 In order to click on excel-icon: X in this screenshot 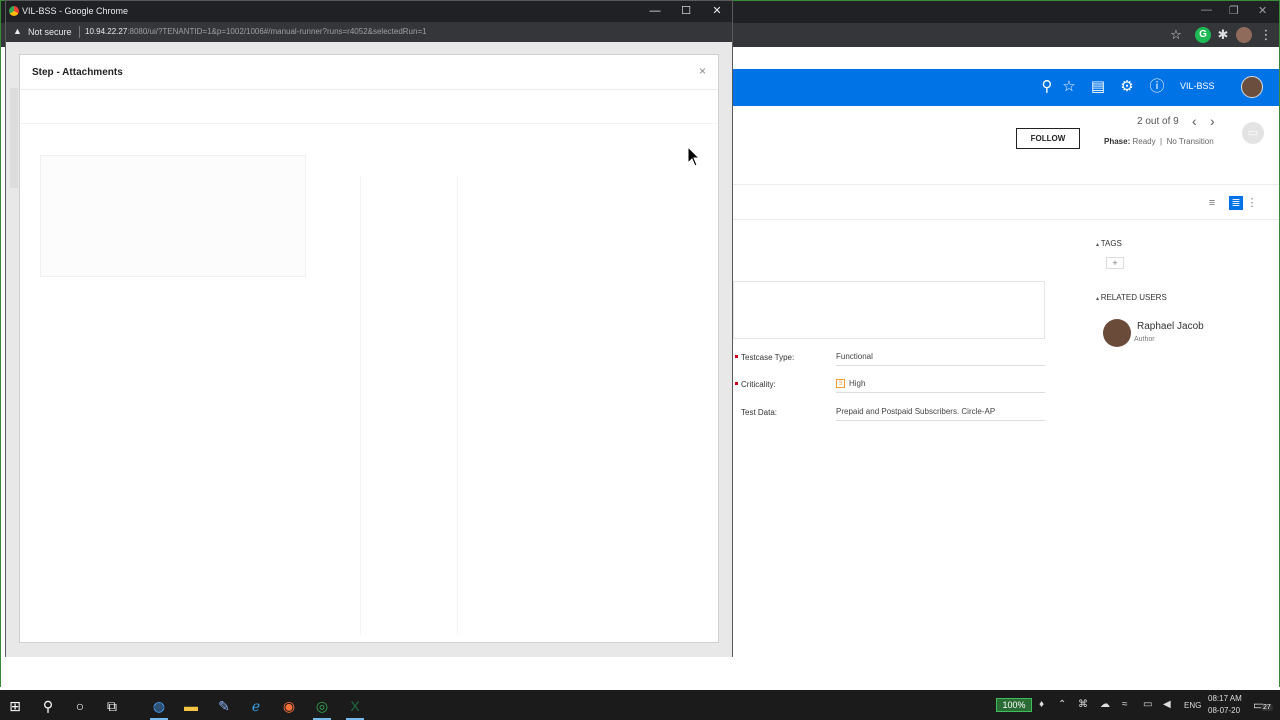, I will do `click(355, 707)`.